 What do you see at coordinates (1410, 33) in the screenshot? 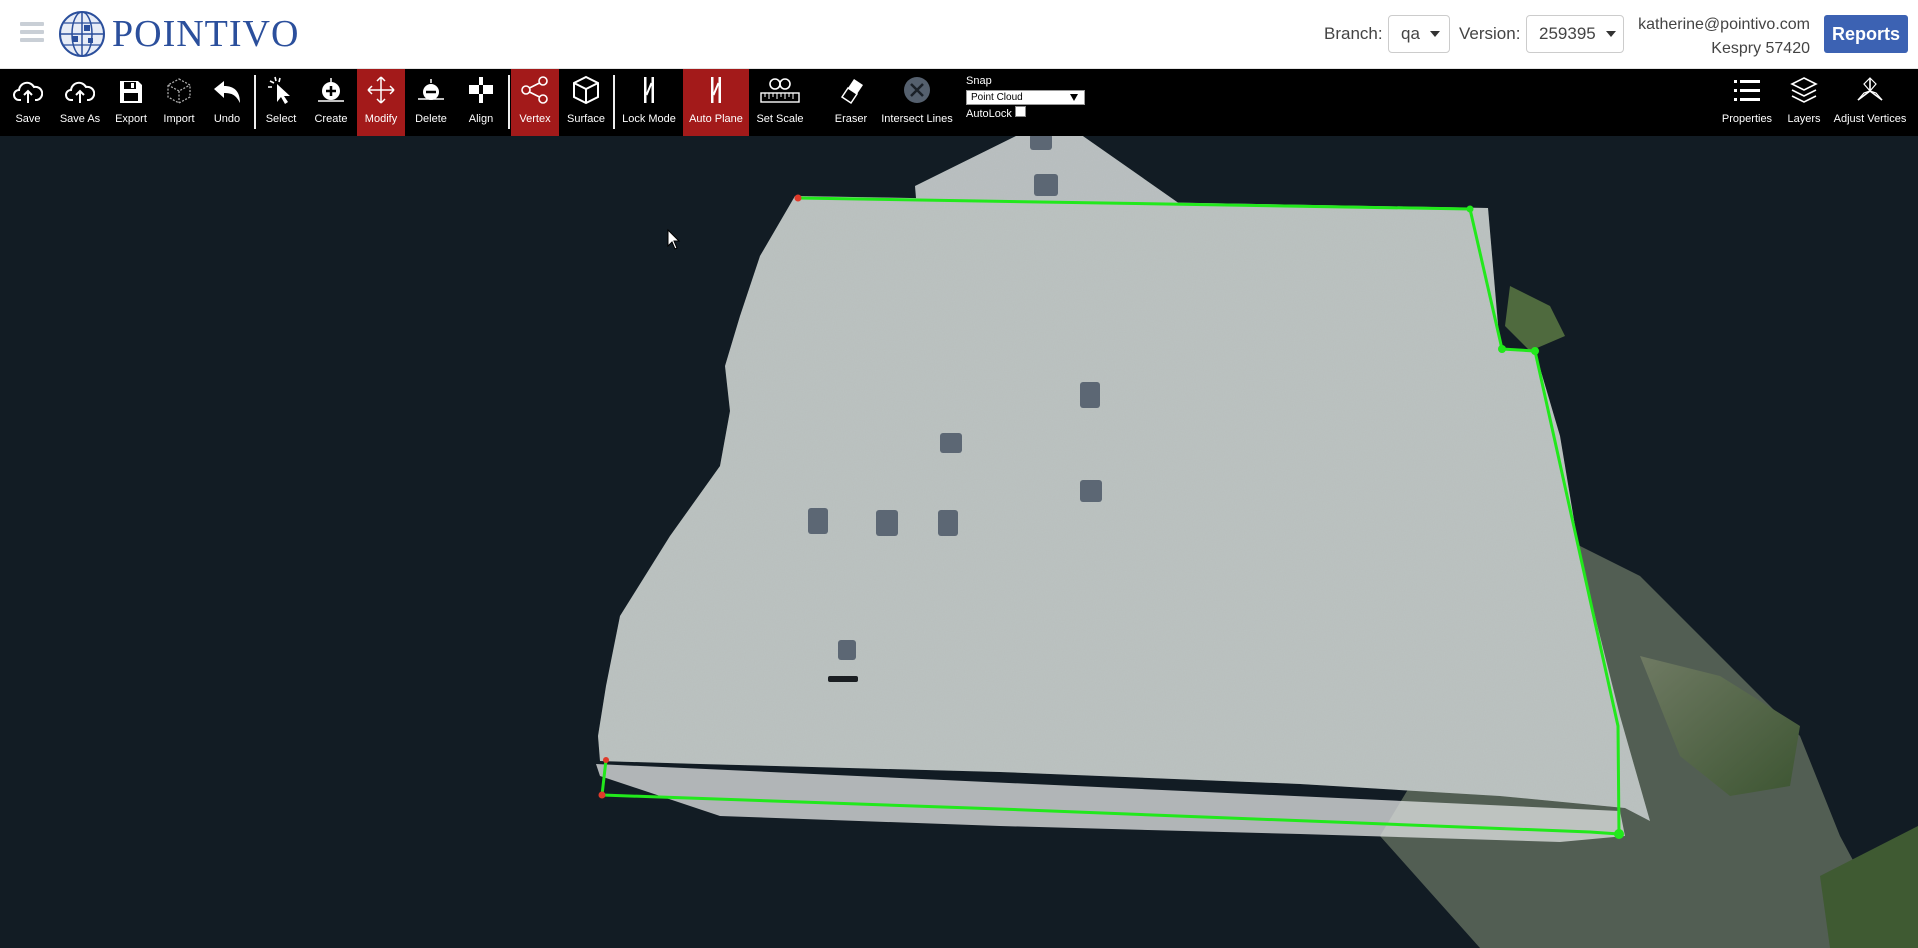
I see `branch-value: qa` at bounding box center [1410, 33].